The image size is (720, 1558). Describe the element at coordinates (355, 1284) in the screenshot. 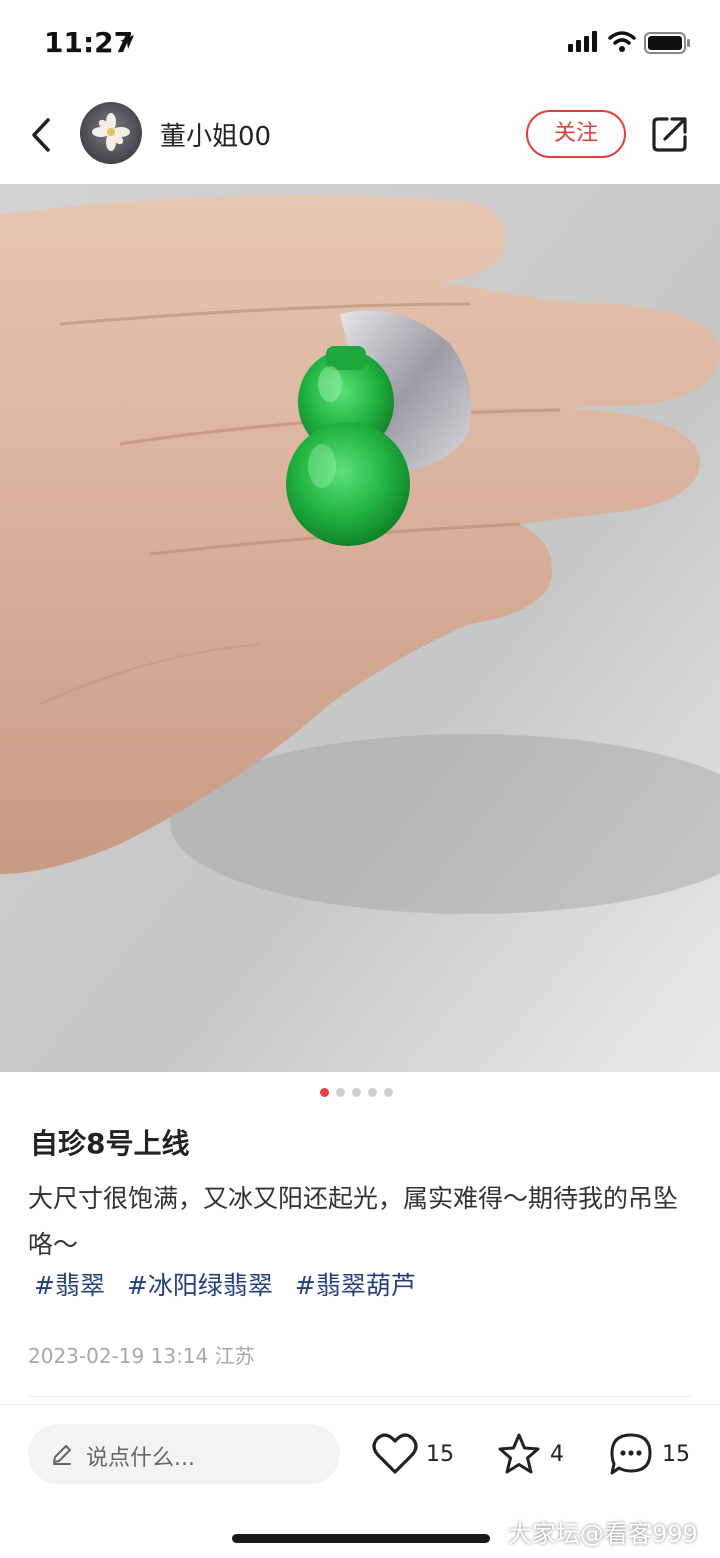

I see `tag-link: #翡翠葫芦` at that location.